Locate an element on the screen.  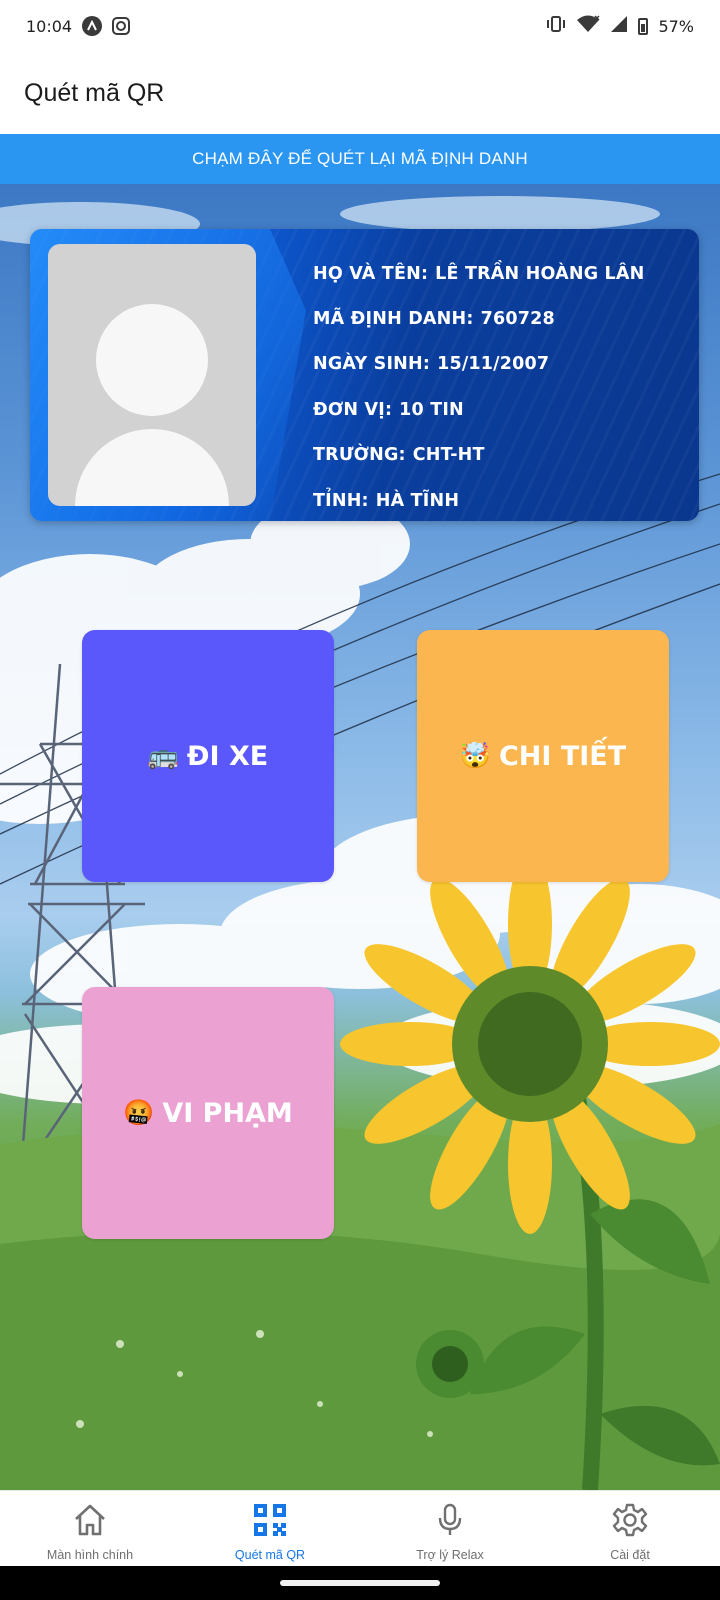
nav-item-home: Màn hình chính is located at coordinates (90, 1528).